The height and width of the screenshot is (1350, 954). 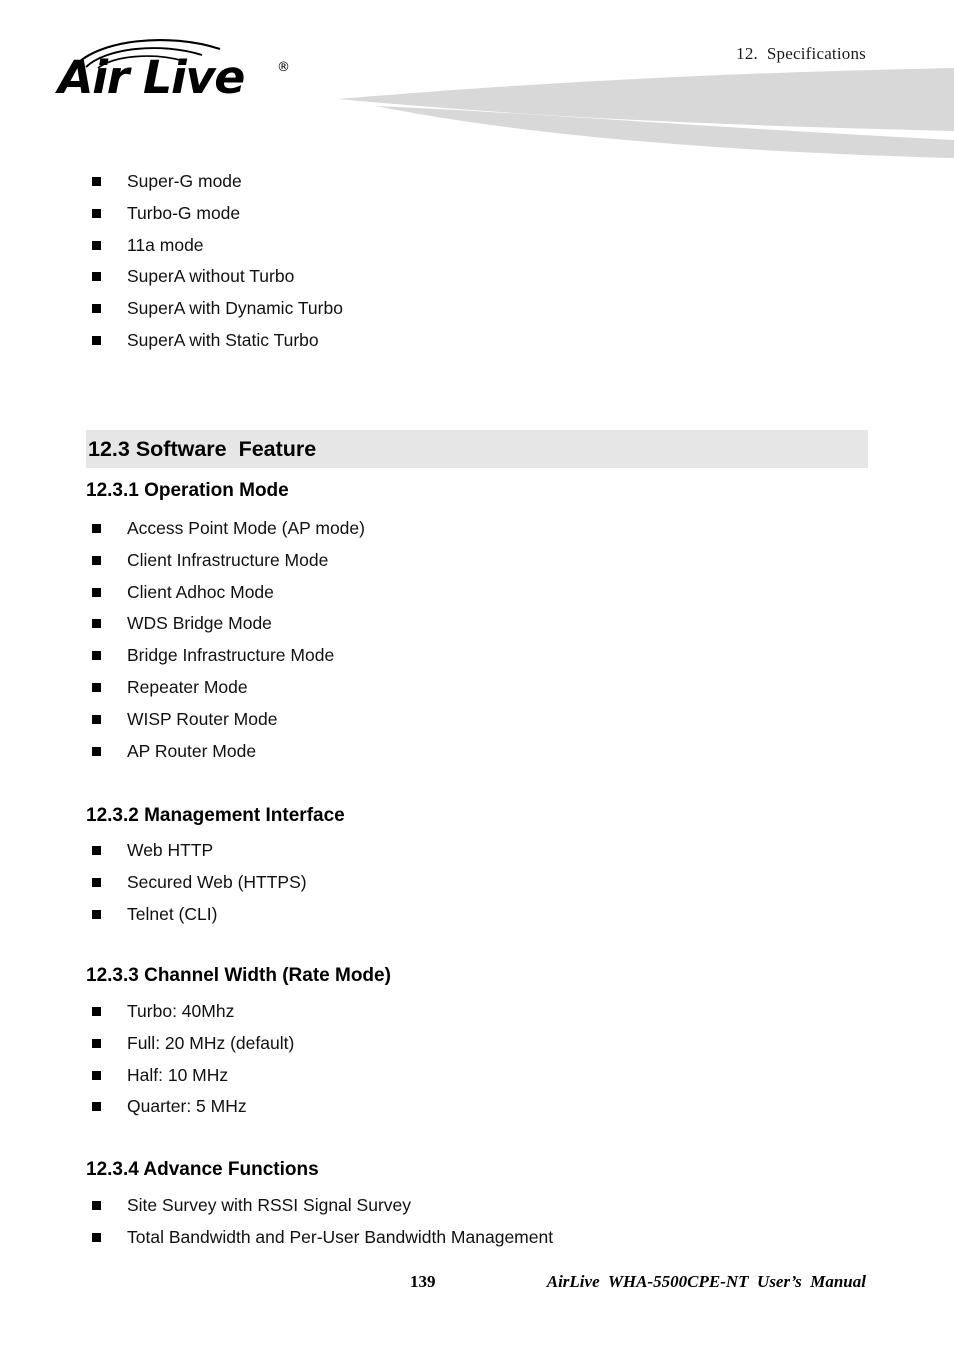 What do you see at coordinates (181, 1011) in the screenshot?
I see `list-item-label: Turbo: 40Mhz` at bounding box center [181, 1011].